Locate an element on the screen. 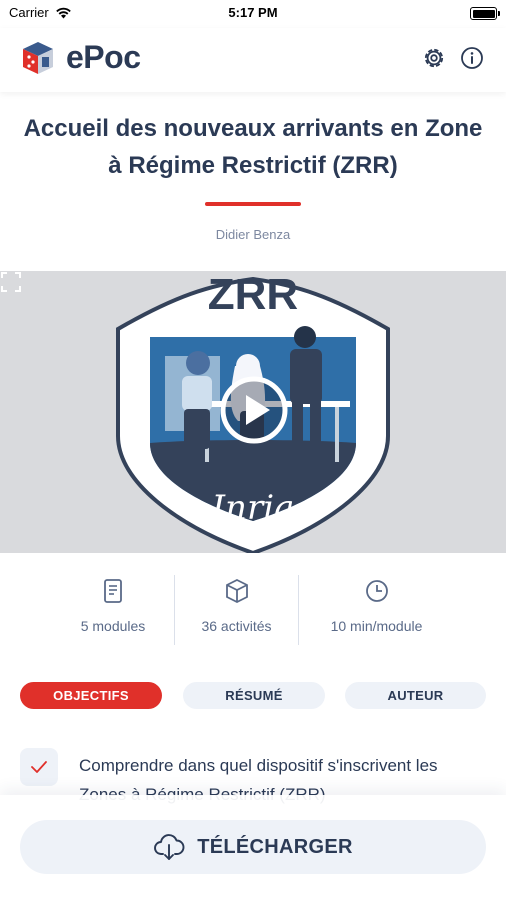 Image resolution: width=506 pixels, height=900 pixels. stat-duration: 10 min/module is located at coordinates (376, 610).